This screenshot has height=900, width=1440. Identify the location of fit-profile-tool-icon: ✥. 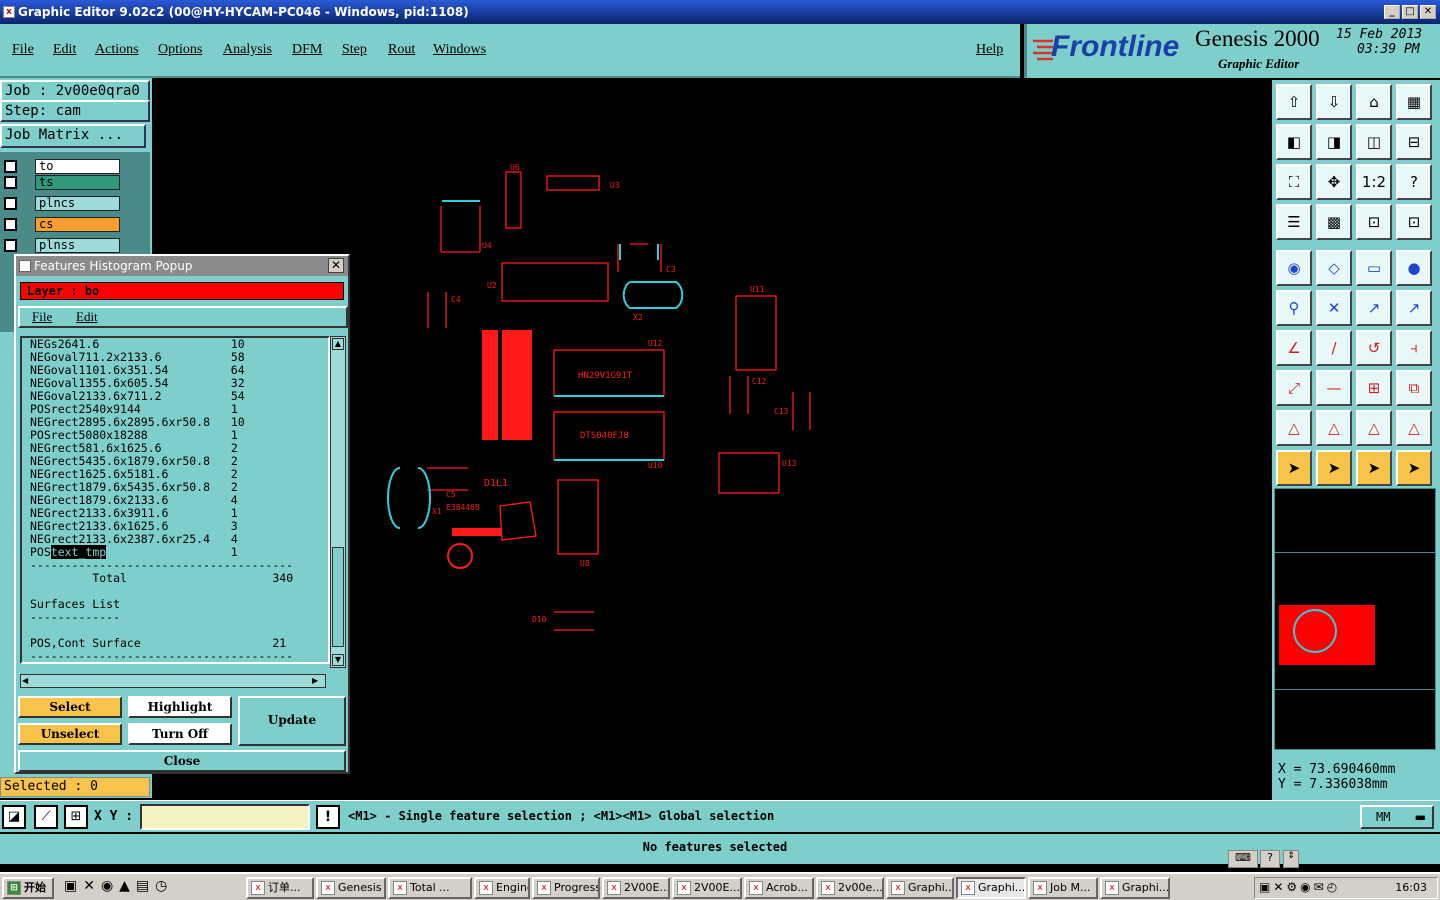
(1334, 182).